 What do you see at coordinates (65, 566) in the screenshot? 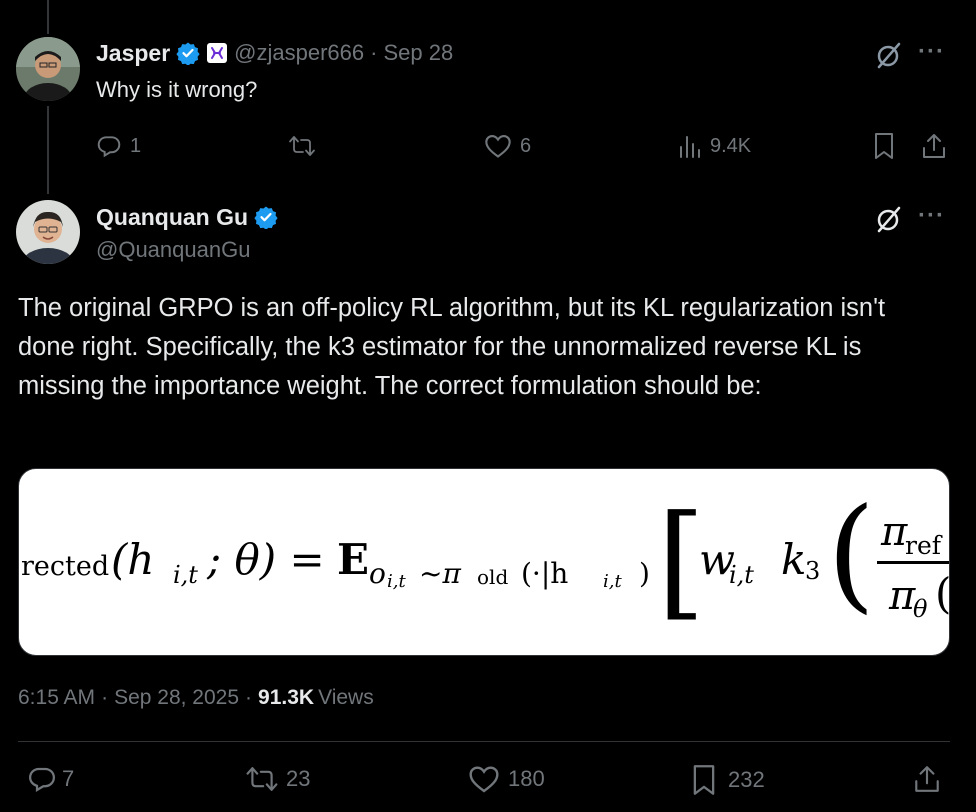
I see `formula-lhs-fragment: rected` at bounding box center [65, 566].